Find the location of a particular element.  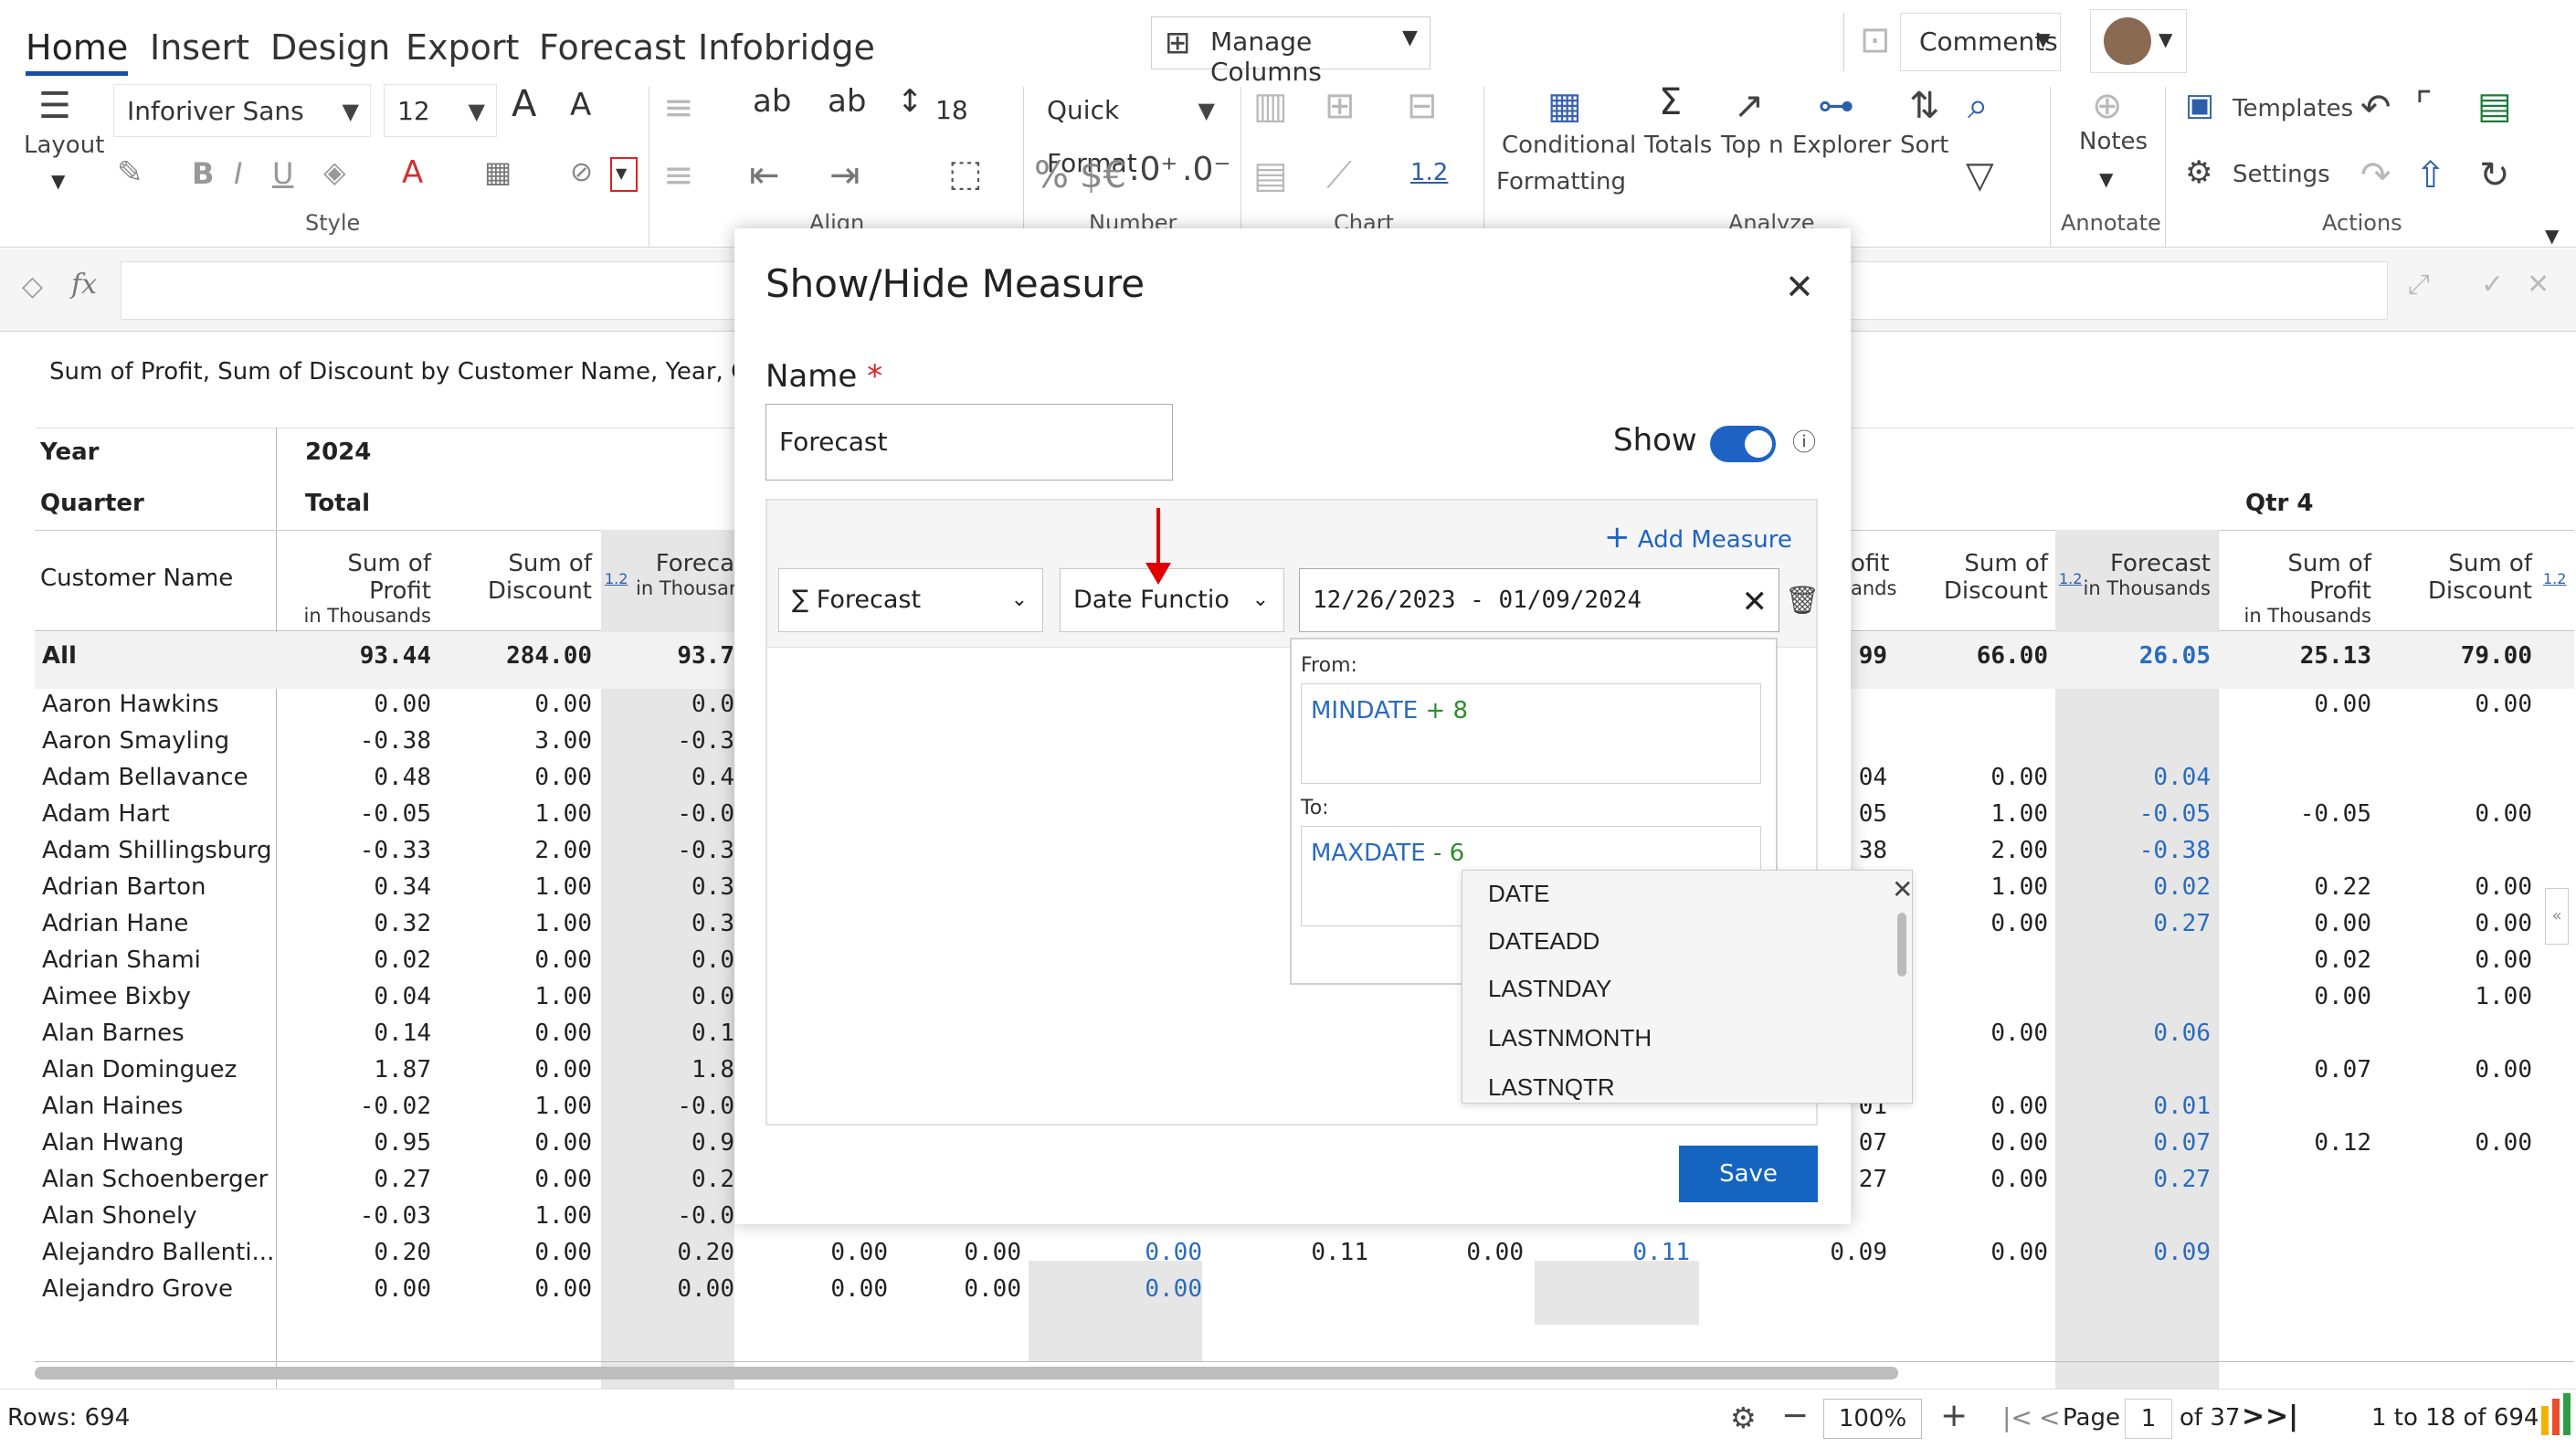

value-cell-c1: 0.27 is located at coordinates (357, 1179).